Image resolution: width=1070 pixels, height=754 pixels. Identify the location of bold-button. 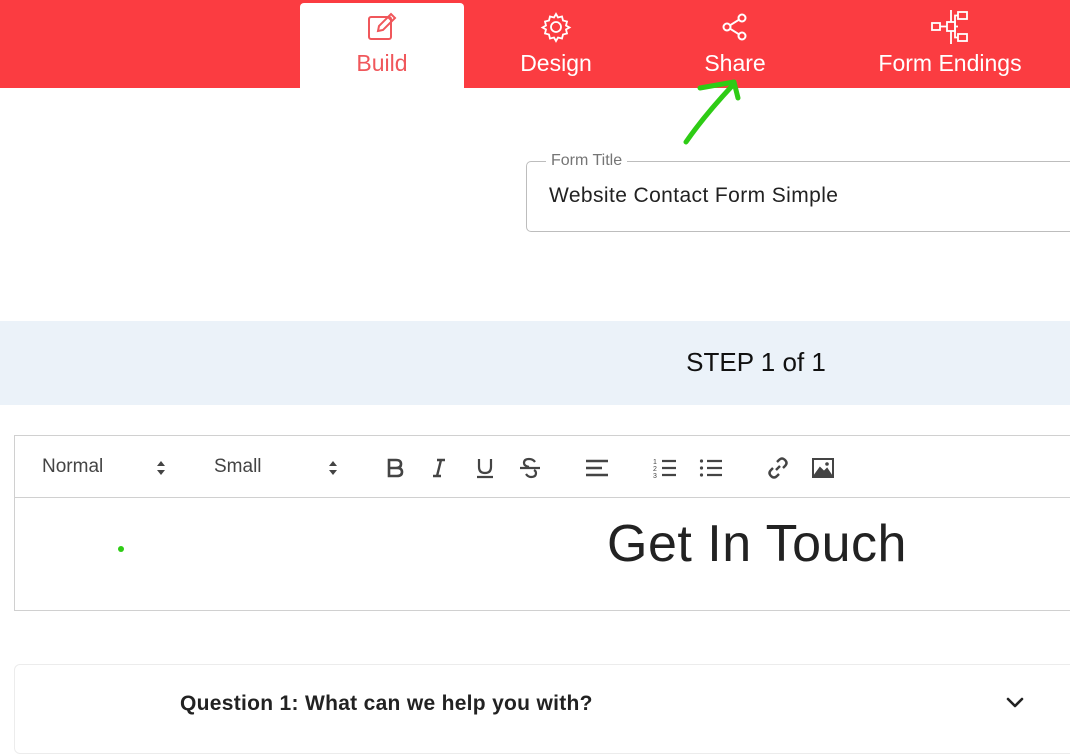
(395, 468).